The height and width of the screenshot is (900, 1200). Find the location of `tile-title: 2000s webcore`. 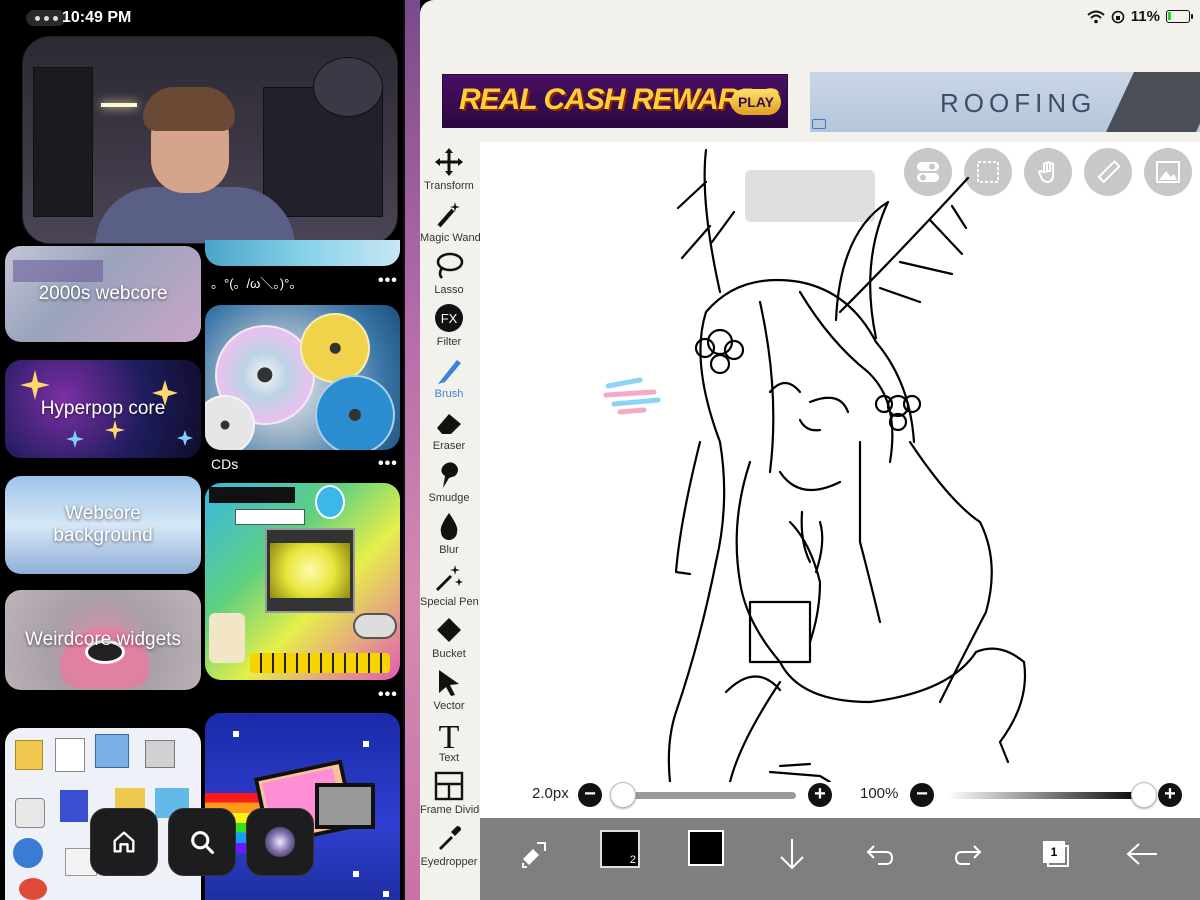

tile-title: 2000s webcore is located at coordinates (103, 293).